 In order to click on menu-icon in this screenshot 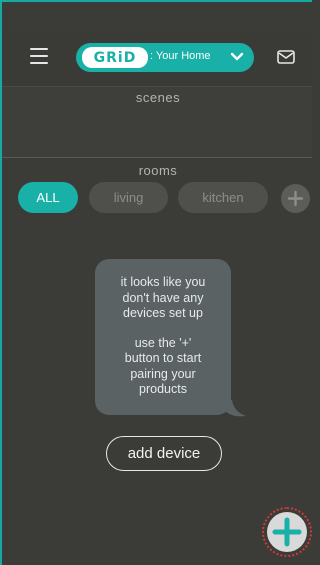, I will do `click(39, 56)`.